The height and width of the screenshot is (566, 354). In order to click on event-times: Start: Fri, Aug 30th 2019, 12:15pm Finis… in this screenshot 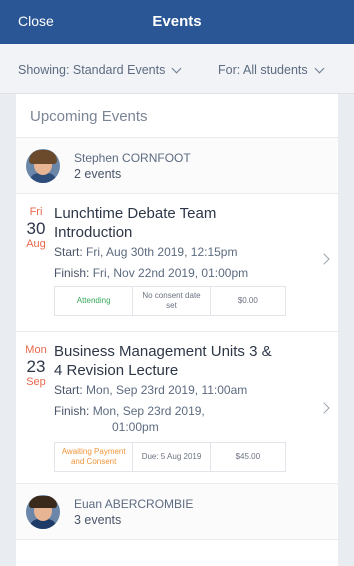, I will do `click(151, 262)`.